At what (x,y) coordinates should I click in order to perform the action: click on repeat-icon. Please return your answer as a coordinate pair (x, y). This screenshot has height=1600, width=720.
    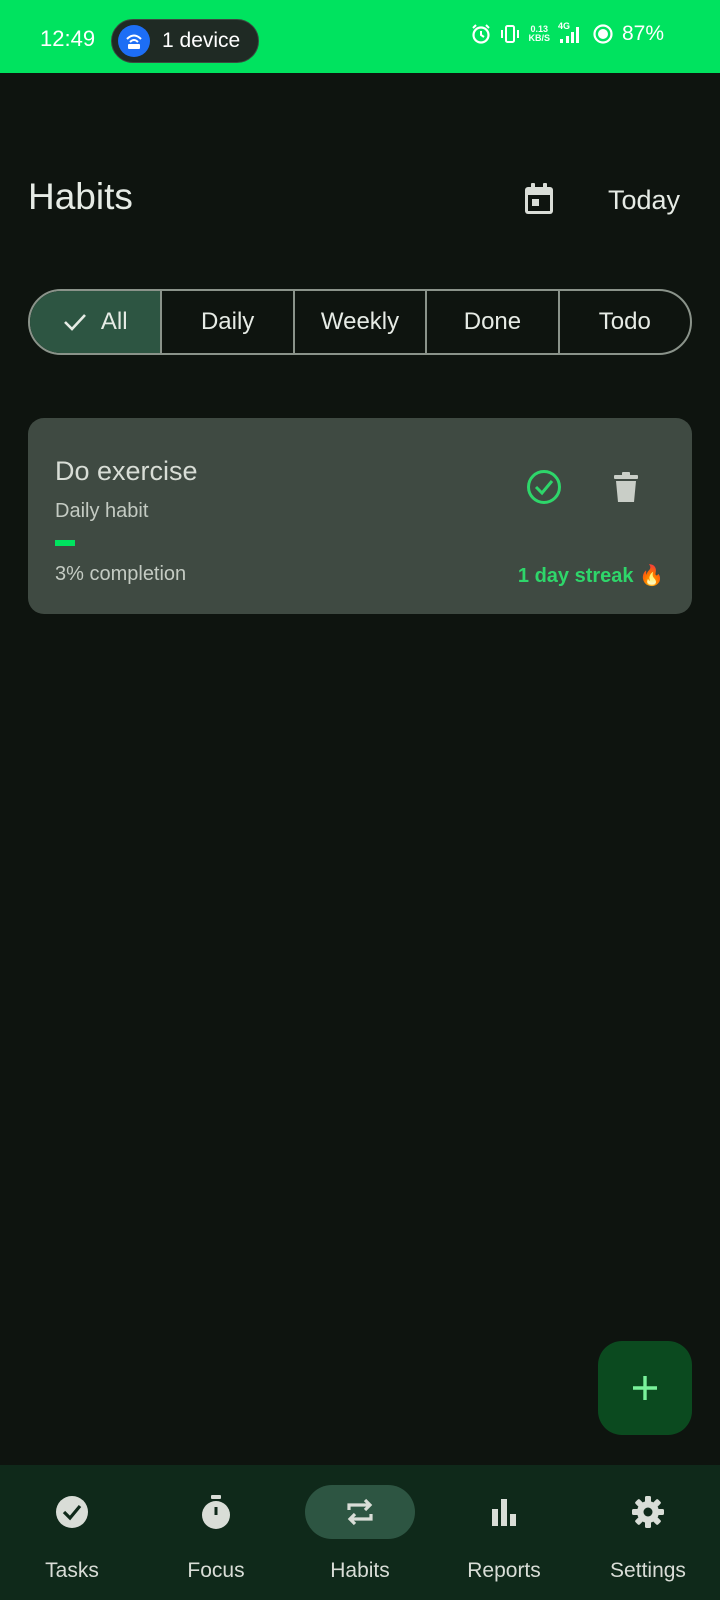
    Looking at the image, I should click on (360, 1512).